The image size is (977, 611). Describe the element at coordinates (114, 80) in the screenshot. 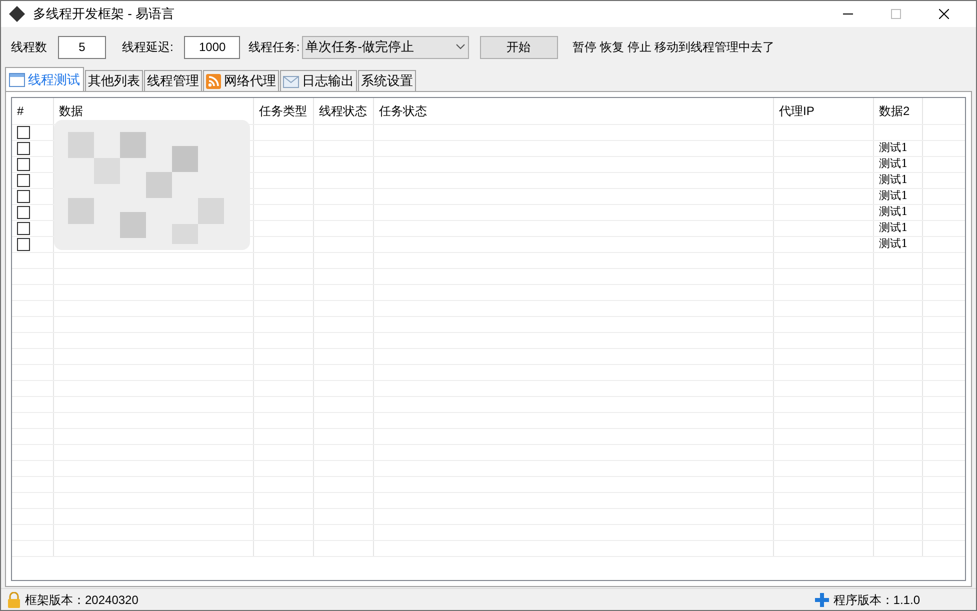

I see `tab: 其他列表` at that location.